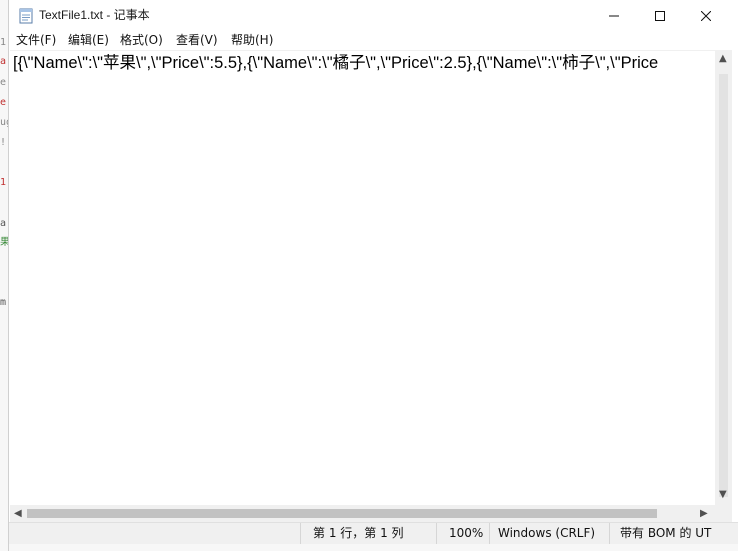  Describe the element at coordinates (373, 40) in the screenshot. I see `menu-bar: 文件(F) 编辑(E) 格式(O) 查看(V) 帮助(H)` at that location.